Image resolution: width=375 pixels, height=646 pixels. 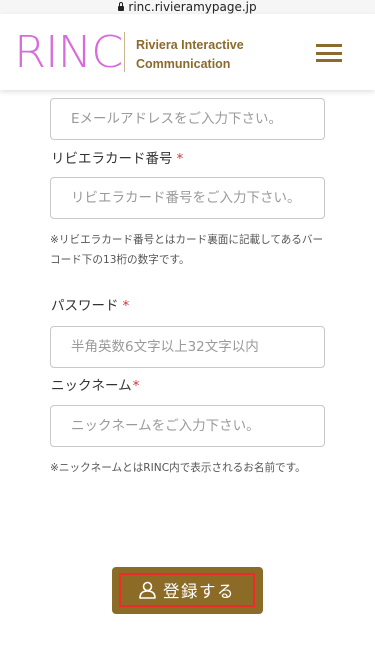 I want to click on logo-divider, so click(x=124, y=52).